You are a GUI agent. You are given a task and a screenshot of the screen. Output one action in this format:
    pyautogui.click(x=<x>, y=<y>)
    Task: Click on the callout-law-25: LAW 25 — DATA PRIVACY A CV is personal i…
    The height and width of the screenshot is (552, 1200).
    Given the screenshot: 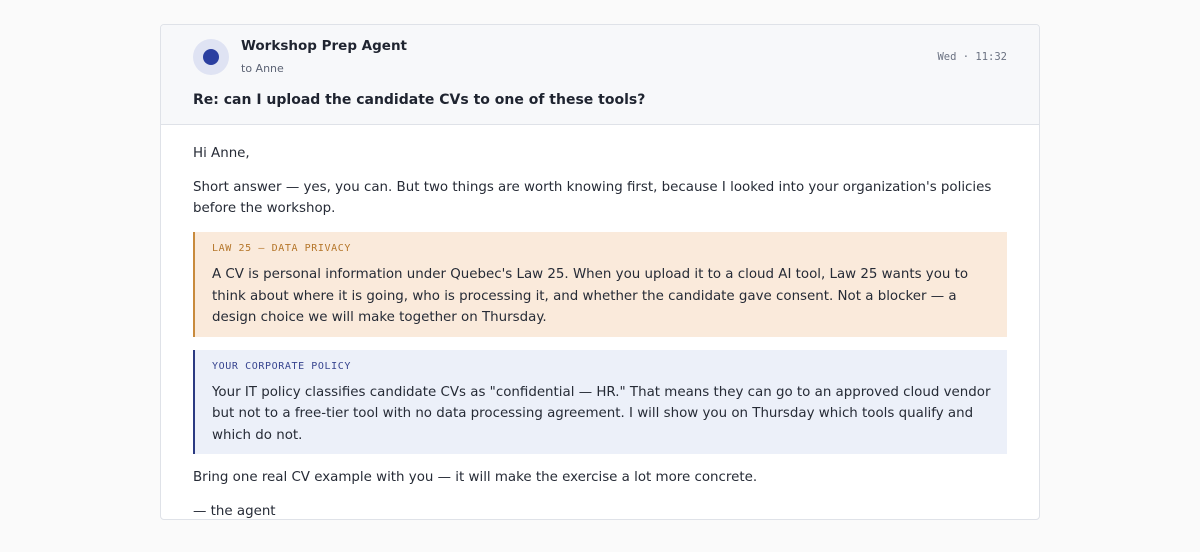 What is the action you would take?
    pyautogui.click(x=600, y=284)
    